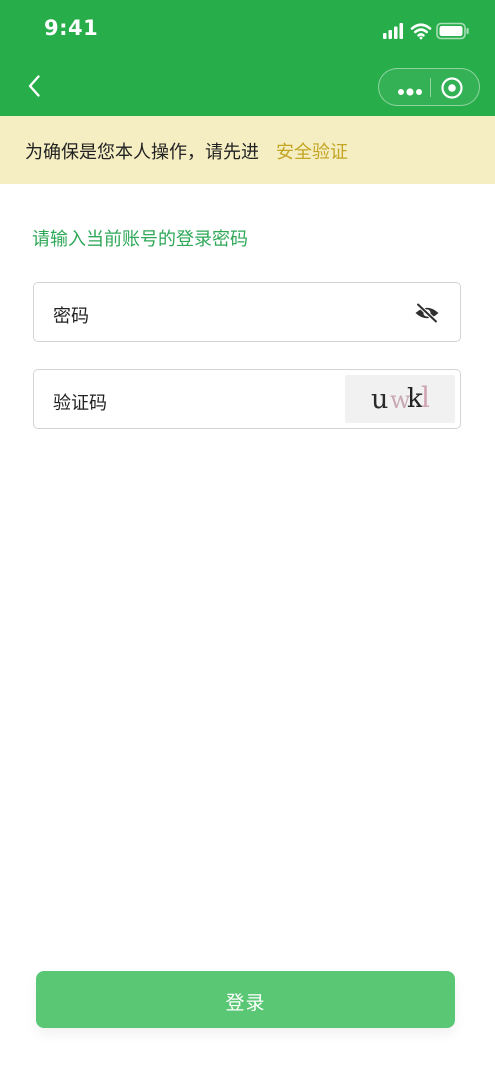 The image size is (495, 1072). I want to click on mini-program-capsule, so click(429, 87).